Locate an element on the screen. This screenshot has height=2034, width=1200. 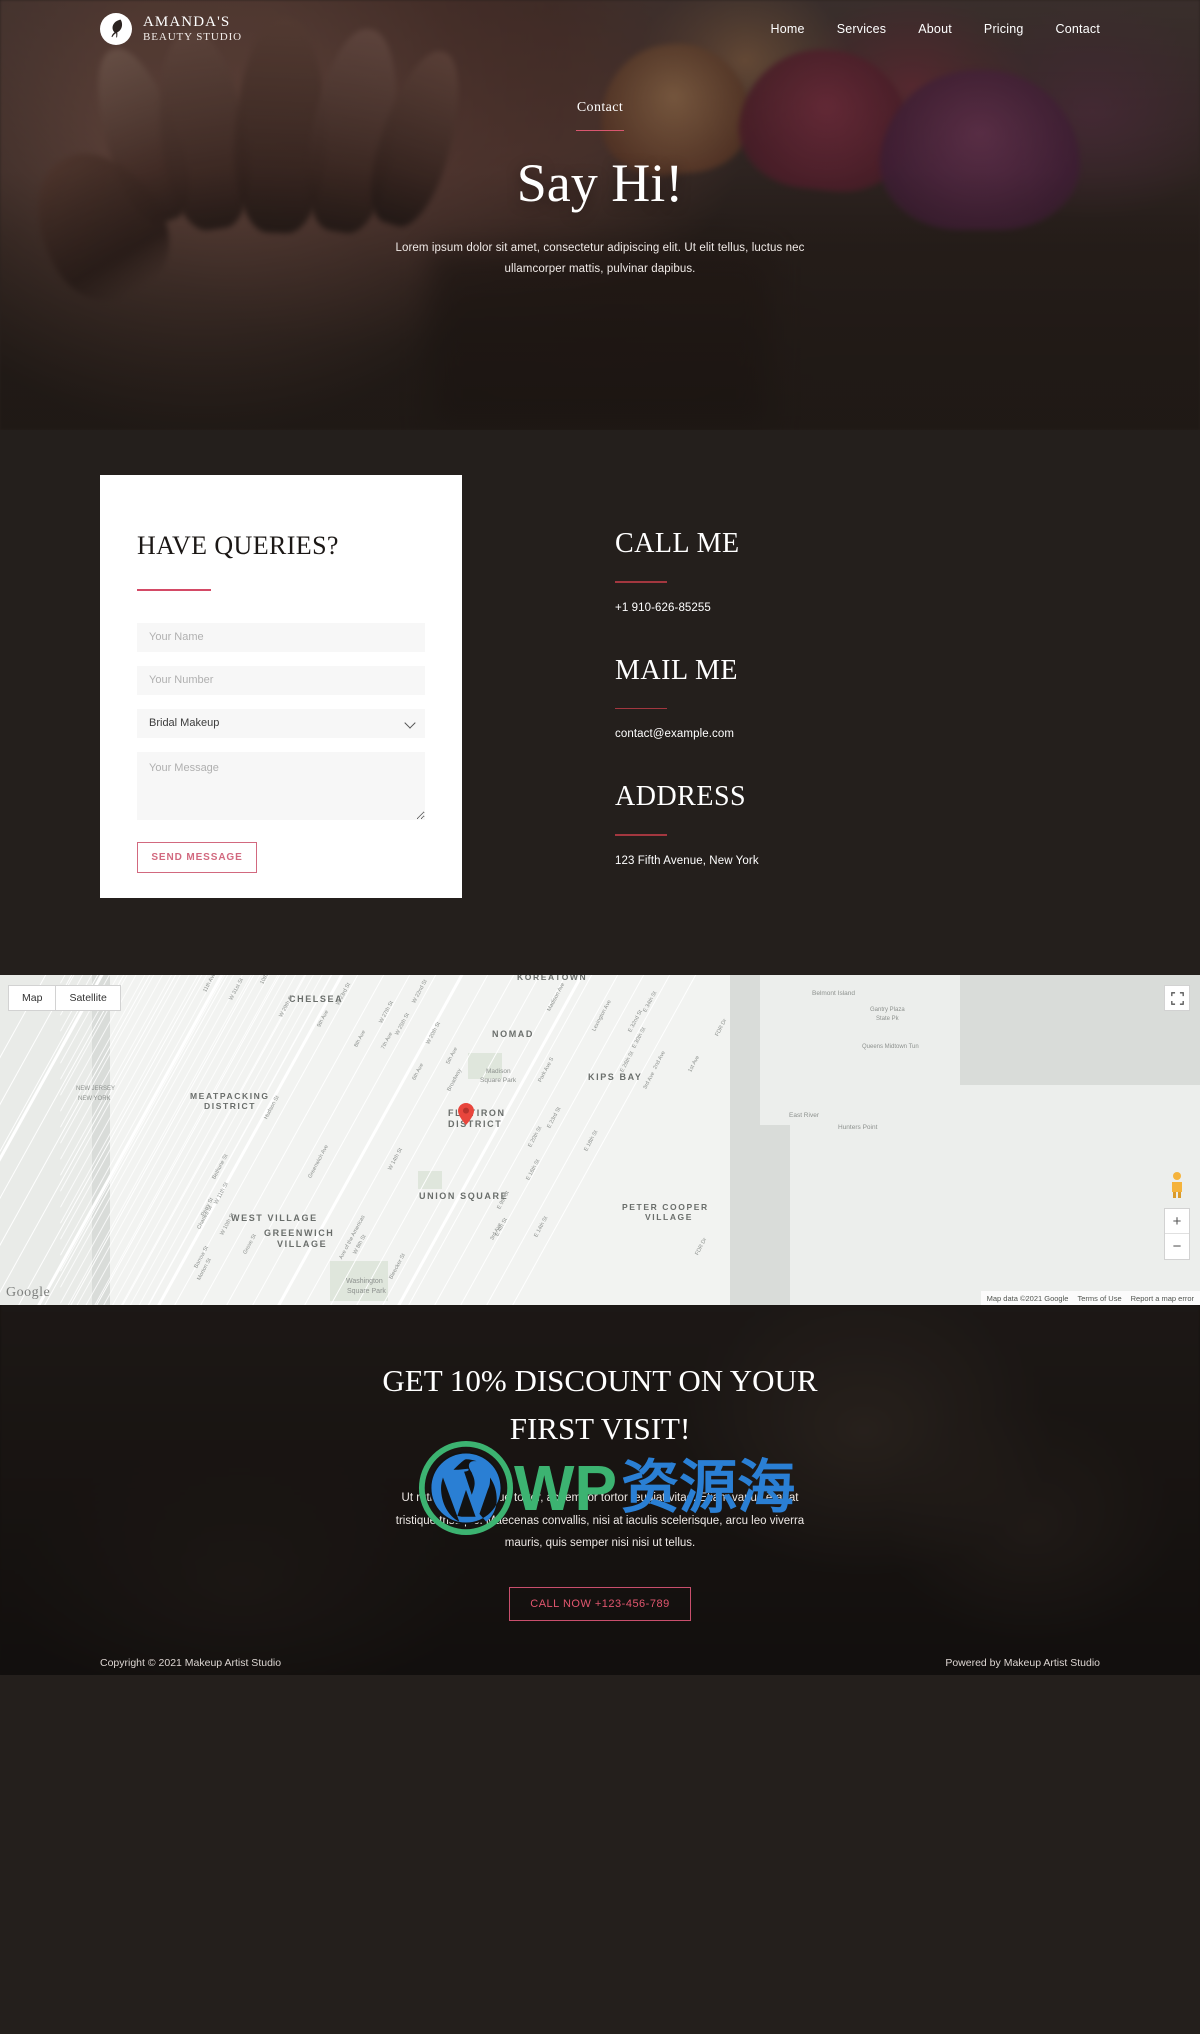
map-neighborhood-label: PETER COOPER is located at coordinates (665, 1207).